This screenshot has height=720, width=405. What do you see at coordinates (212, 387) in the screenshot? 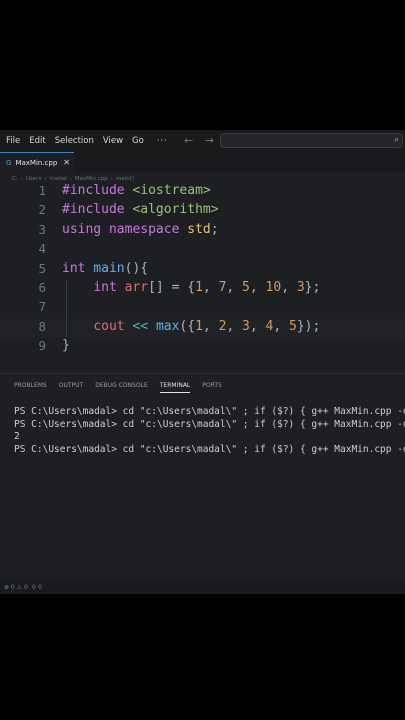
I see `tab-ports: PORTS` at bounding box center [212, 387].